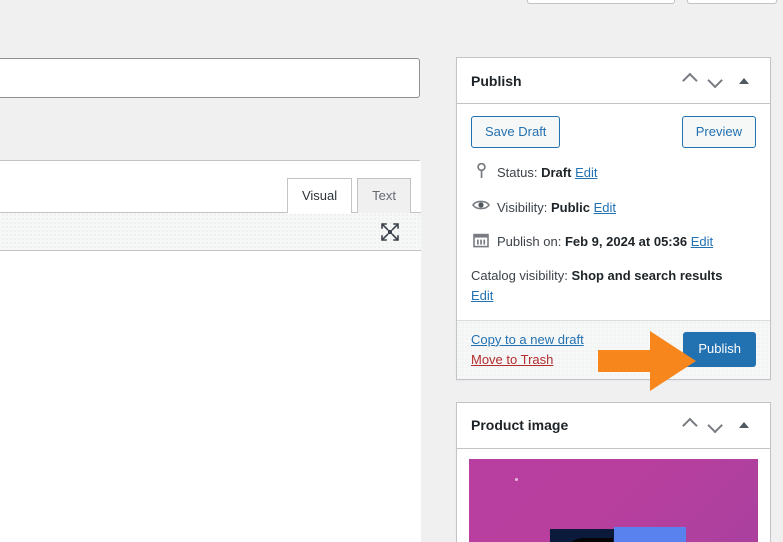  Describe the element at coordinates (647, 275) in the screenshot. I see `catalog-visibility-value: Shop and search results` at that location.